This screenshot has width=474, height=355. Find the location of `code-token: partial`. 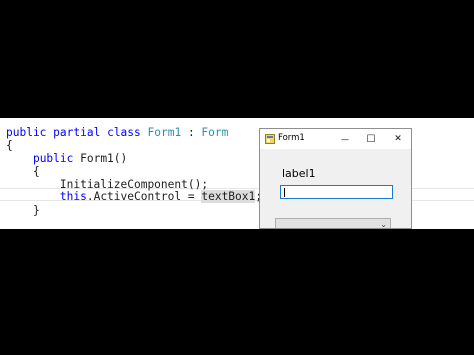

code-token: partial is located at coordinates (77, 132).